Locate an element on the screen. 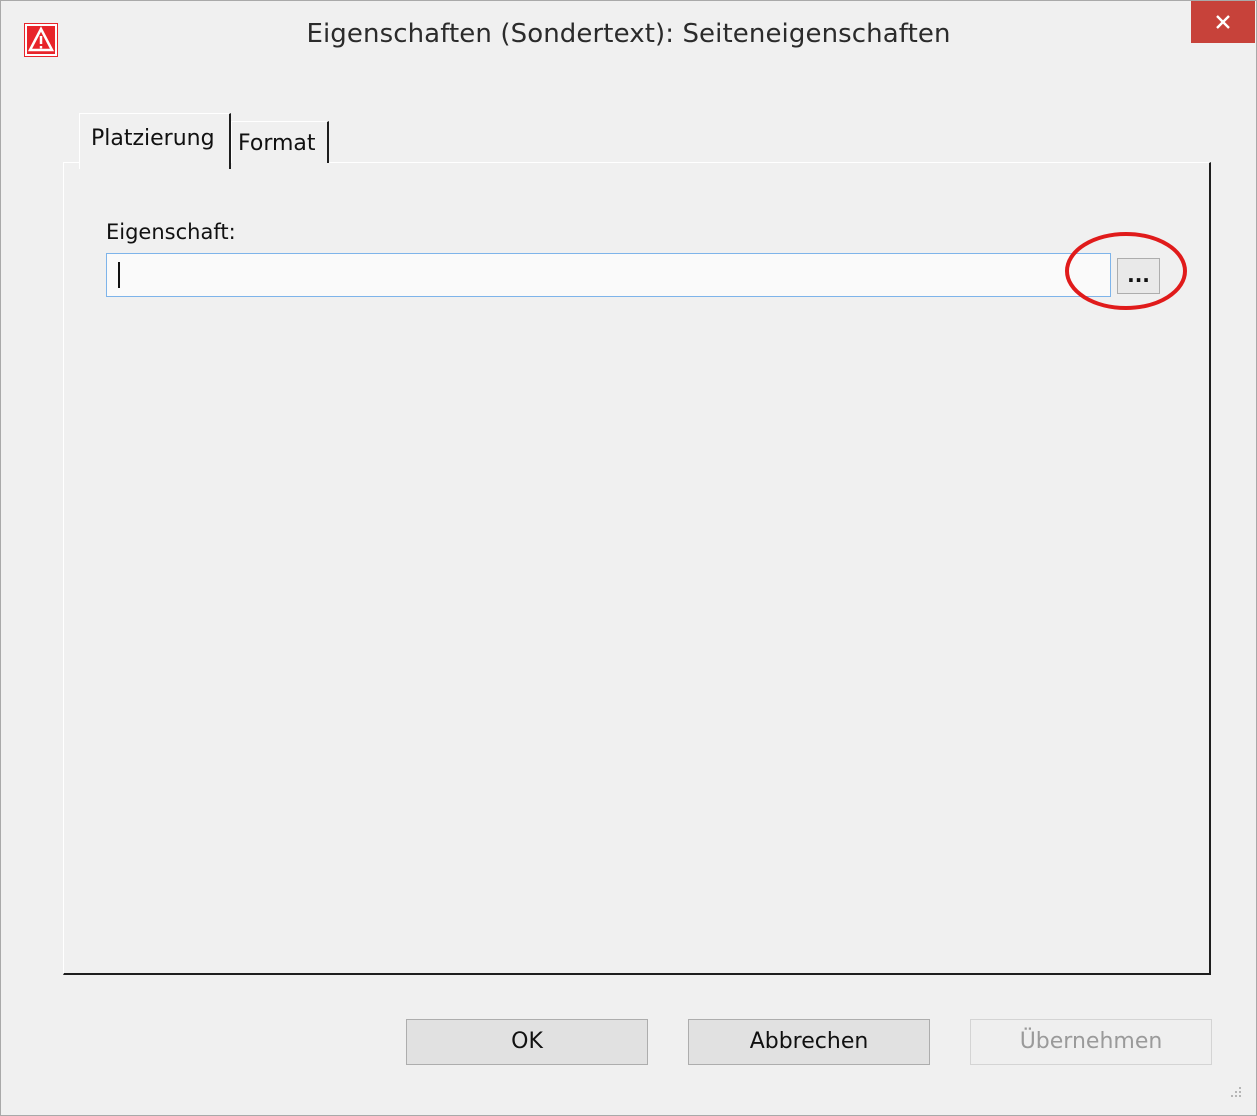 This screenshot has width=1257, height=1116. tab-platzierung: Platzierung is located at coordinates (155, 141).